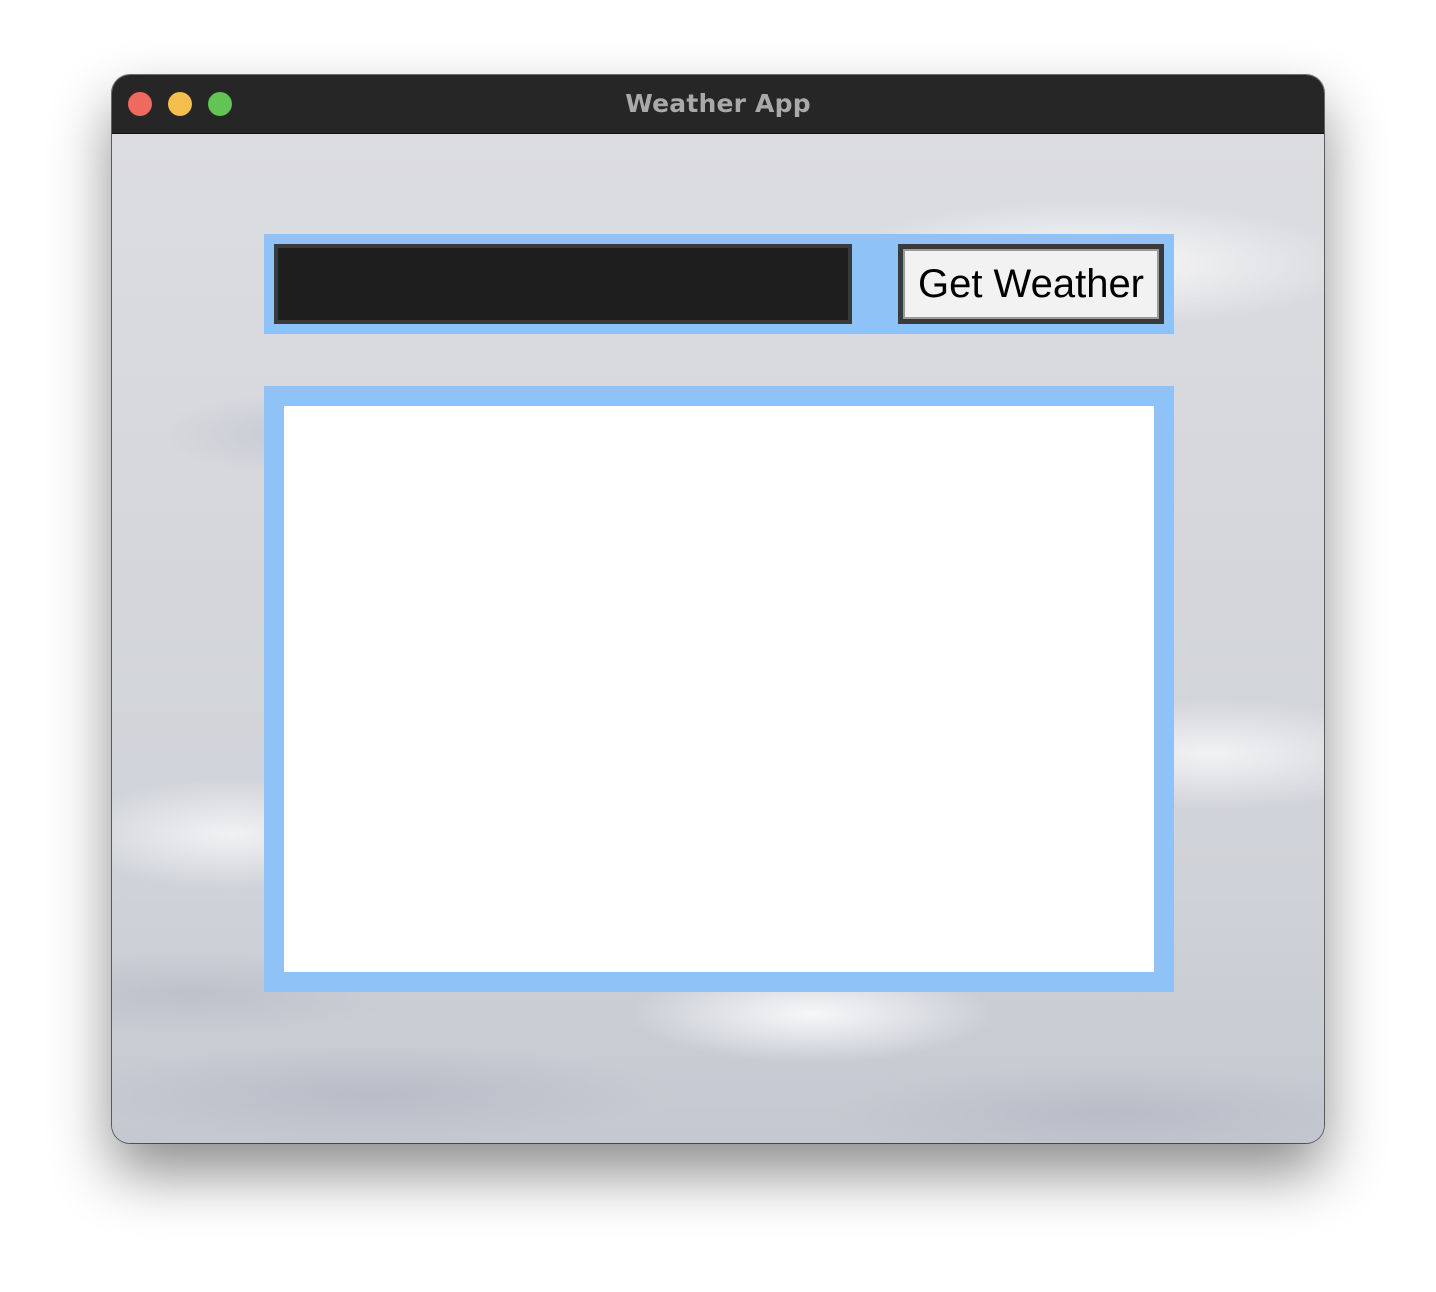 The image size is (1436, 1292). What do you see at coordinates (1031, 284) in the screenshot?
I see `get-weather-button: Get Weather` at bounding box center [1031, 284].